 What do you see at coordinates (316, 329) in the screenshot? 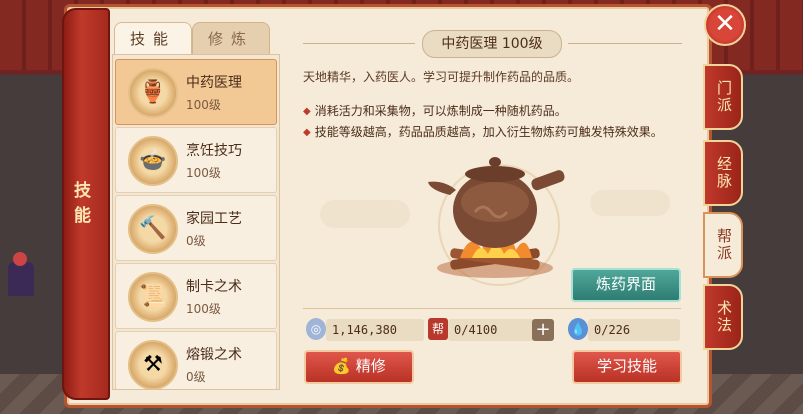
I see `silver-coin-icon: ◎` at bounding box center [316, 329].